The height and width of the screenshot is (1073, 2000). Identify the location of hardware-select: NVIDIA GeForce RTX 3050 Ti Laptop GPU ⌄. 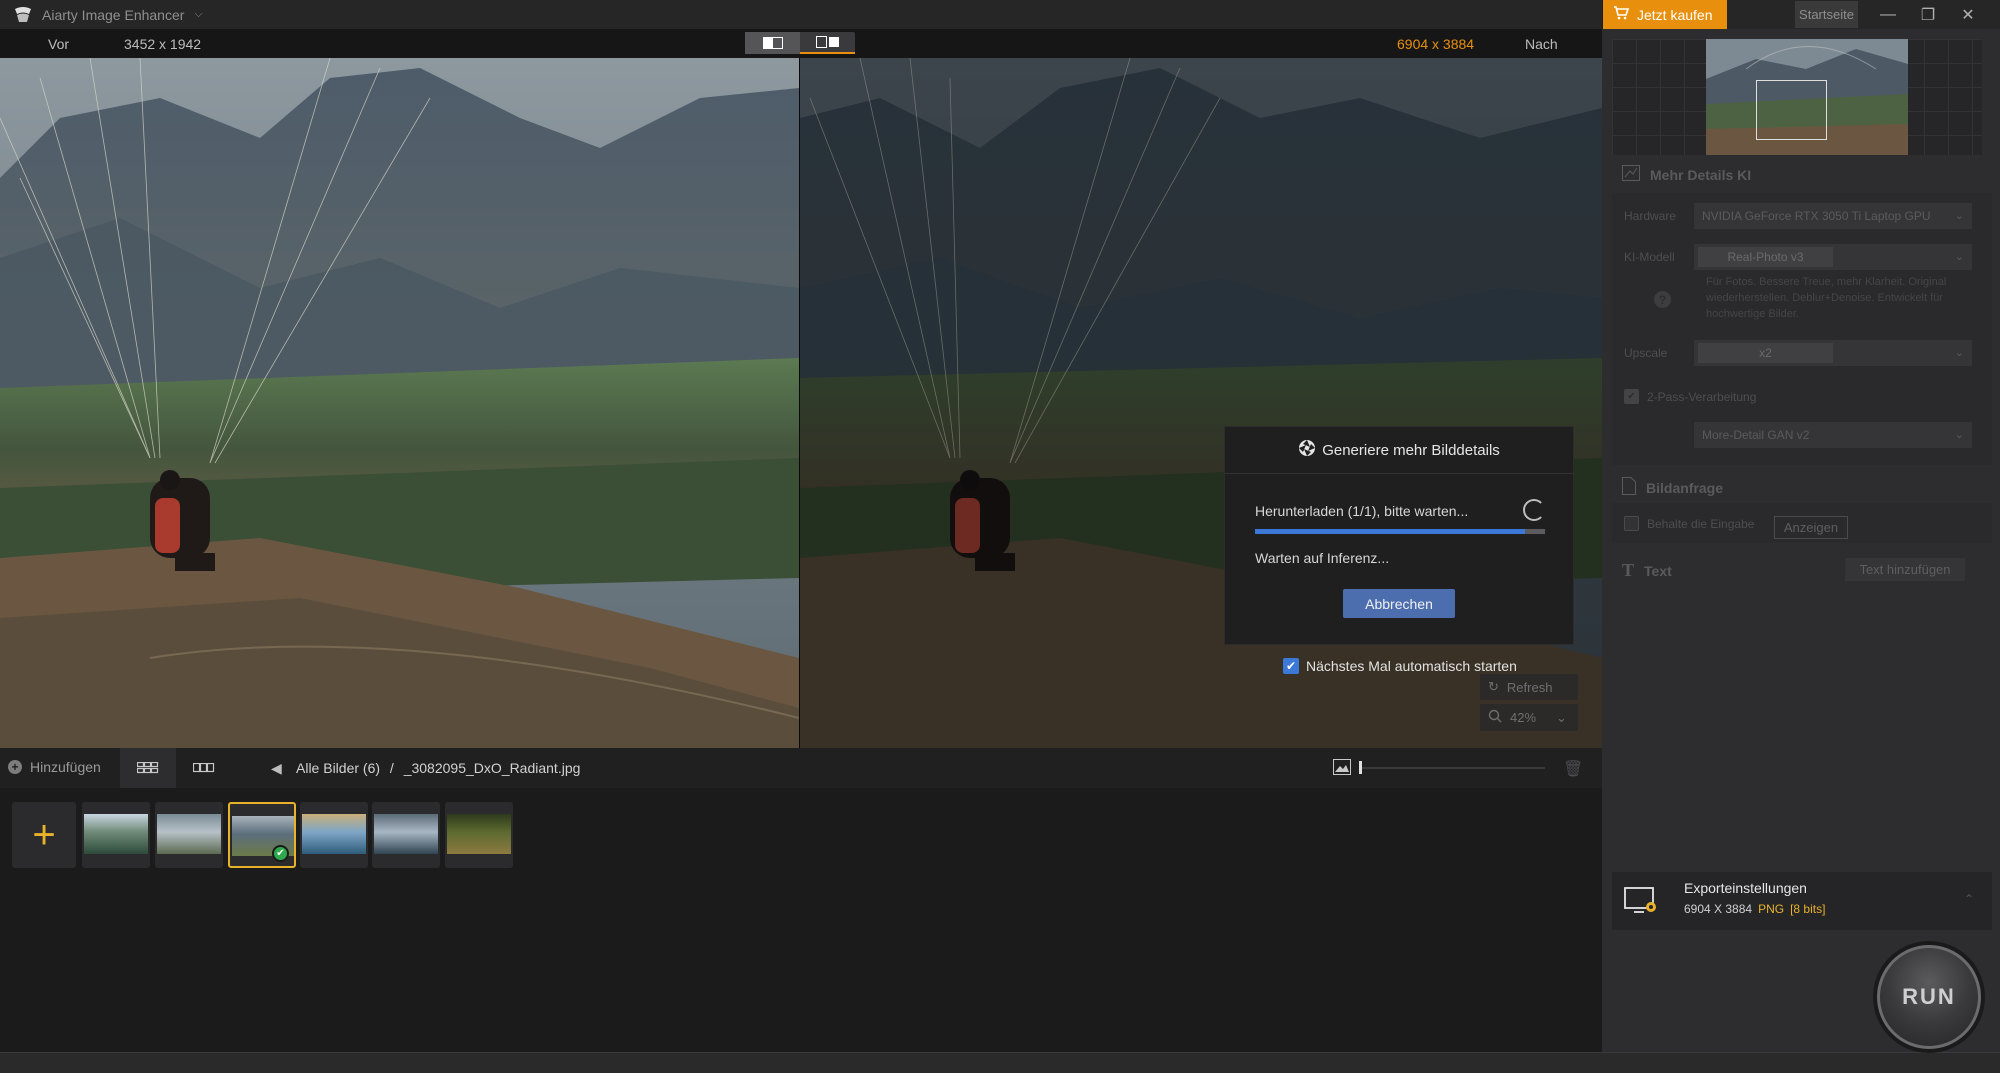
(1833, 216).